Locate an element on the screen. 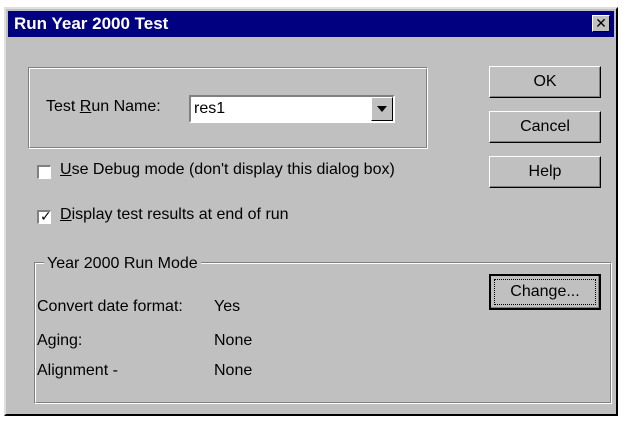  close-button: ✕ is located at coordinates (601, 23).